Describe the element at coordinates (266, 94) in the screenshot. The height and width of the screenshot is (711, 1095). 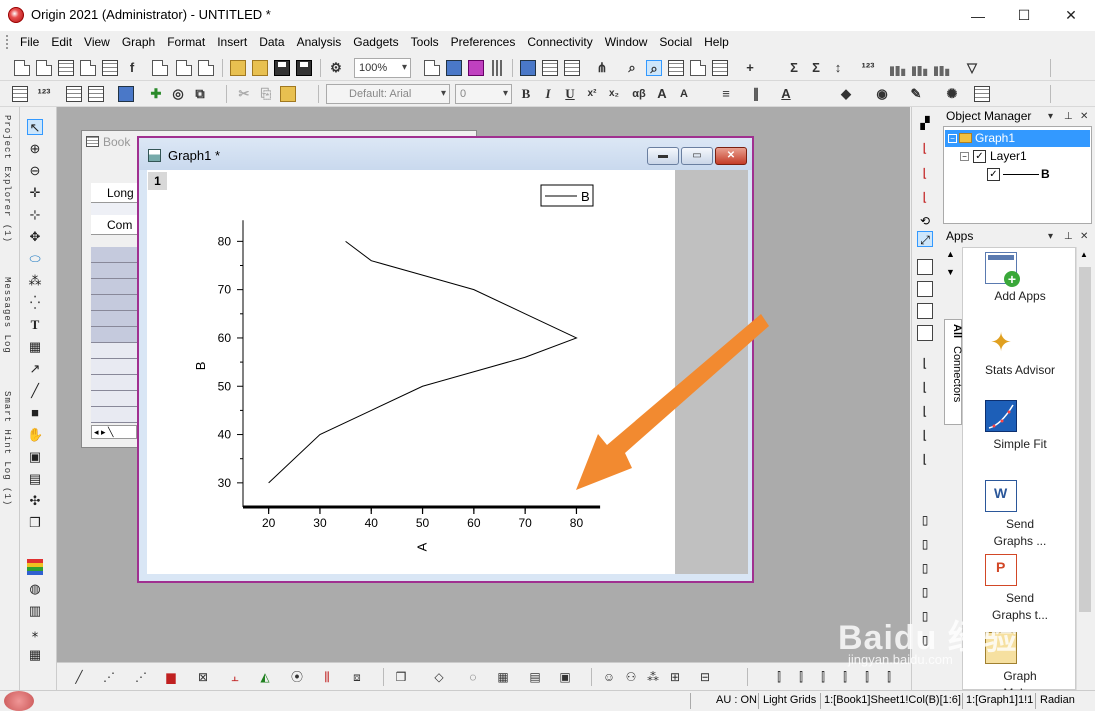
I see `copy-icon: ⎘` at that location.